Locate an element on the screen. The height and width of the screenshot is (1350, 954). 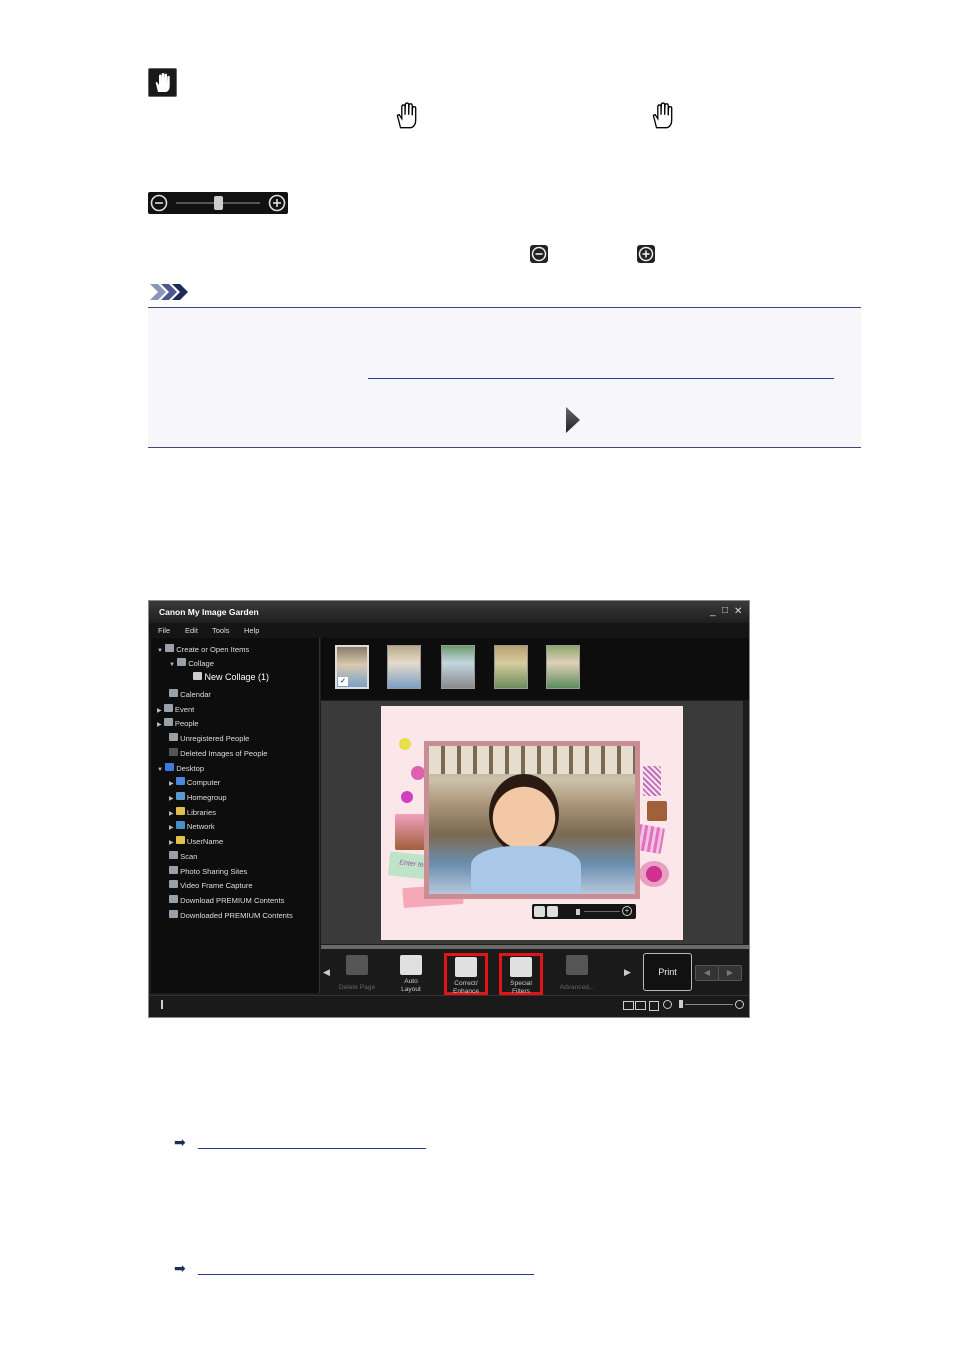
menu-file: File is located at coordinates (164, 630).